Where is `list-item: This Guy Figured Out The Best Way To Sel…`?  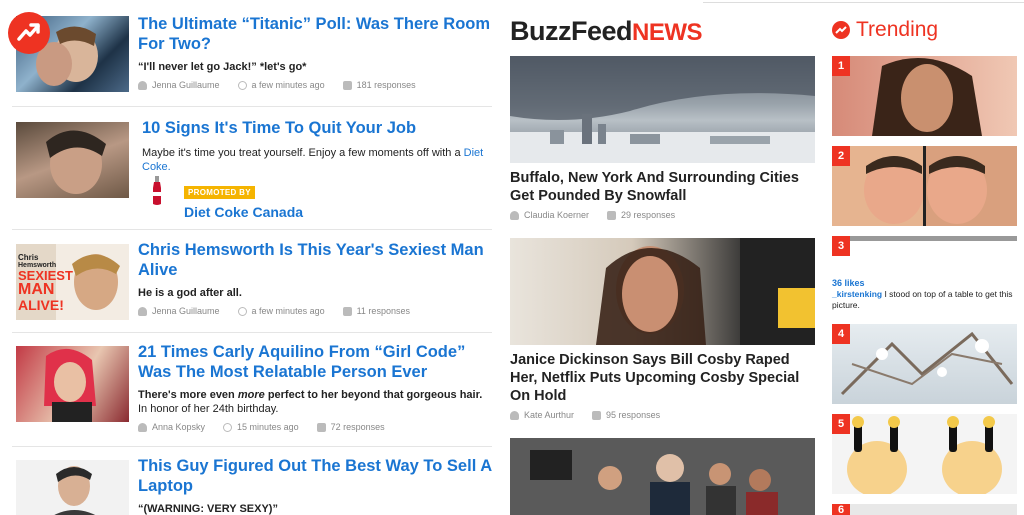
list-item: This Guy Figured Out The Best Way To Sel… is located at coordinates (252, 485).